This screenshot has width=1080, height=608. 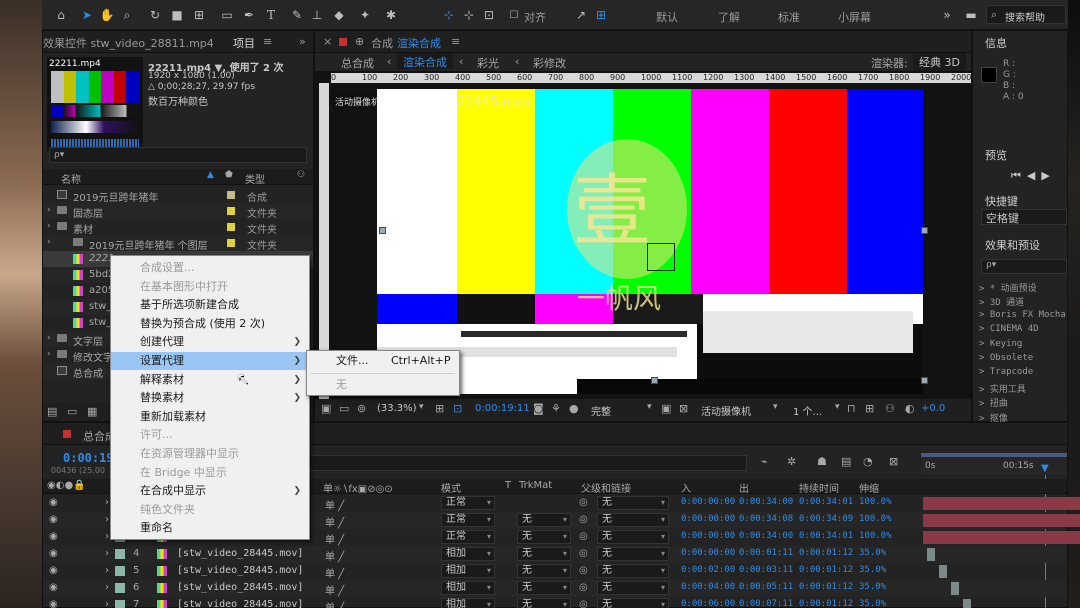 I want to click on graph-editor-icon: ⊠, so click(x=893, y=461).